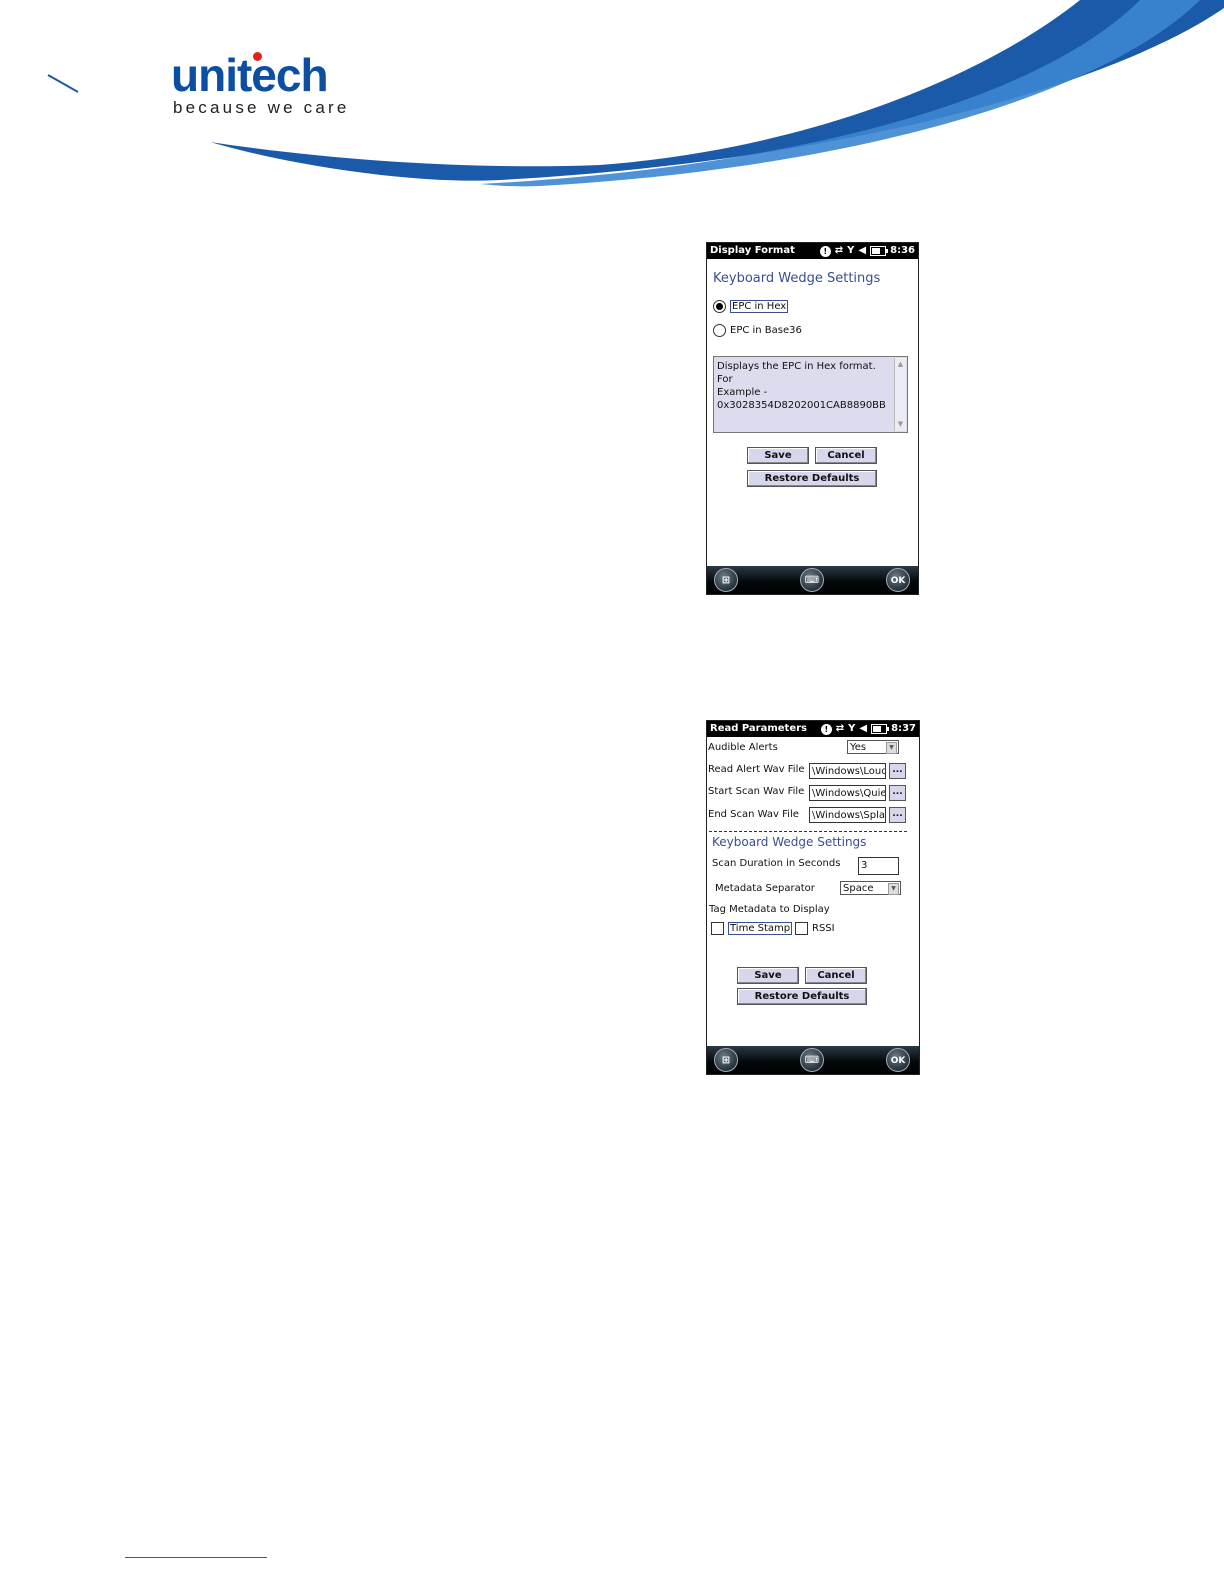  What do you see at coordinates (858, 888) in the screenshot?
I see `select-value: Space` at bounding box center [858, 888].